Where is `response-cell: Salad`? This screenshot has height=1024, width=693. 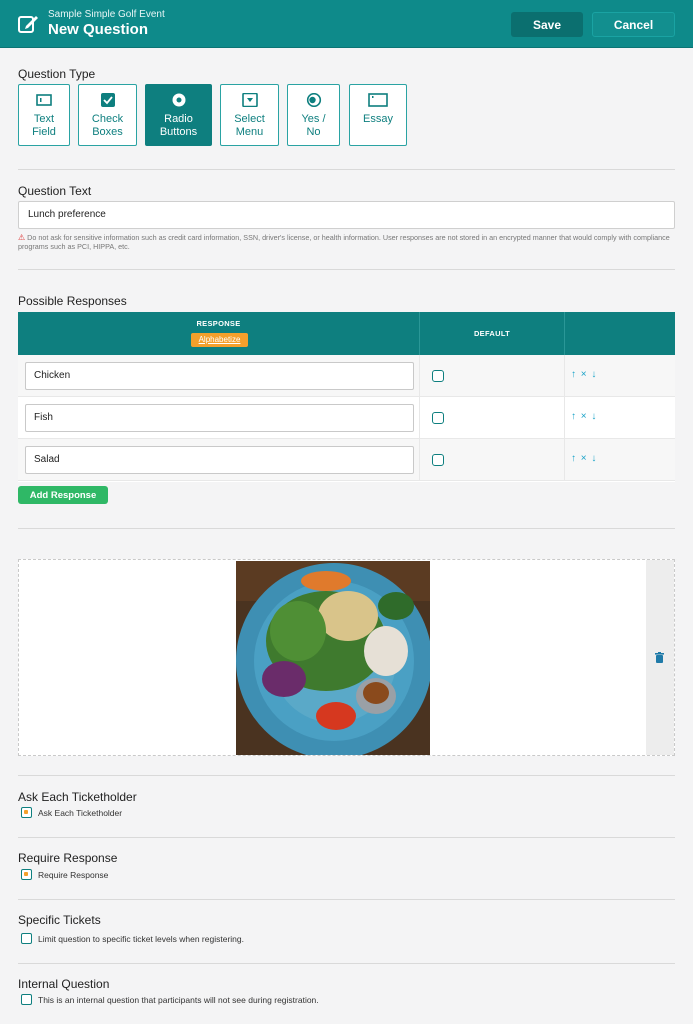 response-cell: Salad is located at coordinates (219, 460).